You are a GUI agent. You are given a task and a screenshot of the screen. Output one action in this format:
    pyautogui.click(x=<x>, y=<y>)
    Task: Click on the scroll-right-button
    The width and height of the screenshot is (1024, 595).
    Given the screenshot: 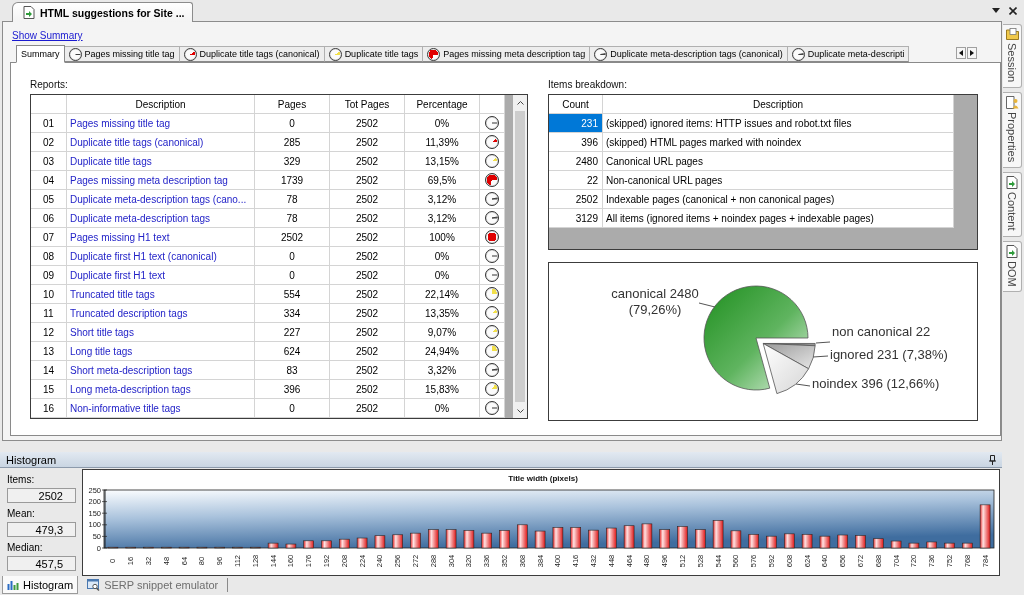 What is the action you would take?
    pyautogui.click(x=972, y=53)
    